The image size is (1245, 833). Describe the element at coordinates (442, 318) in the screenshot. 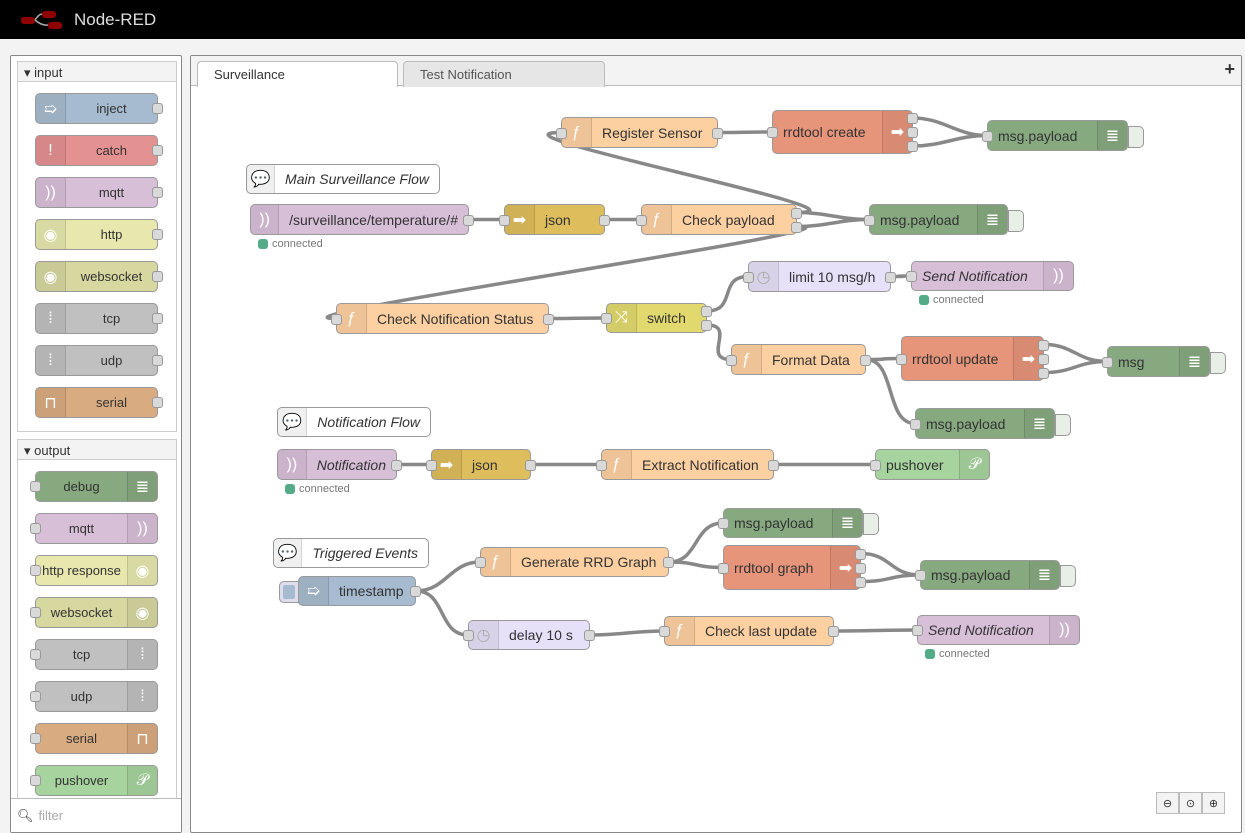

I see `flow-node-function: ƒ Check Notification Status` at that location.